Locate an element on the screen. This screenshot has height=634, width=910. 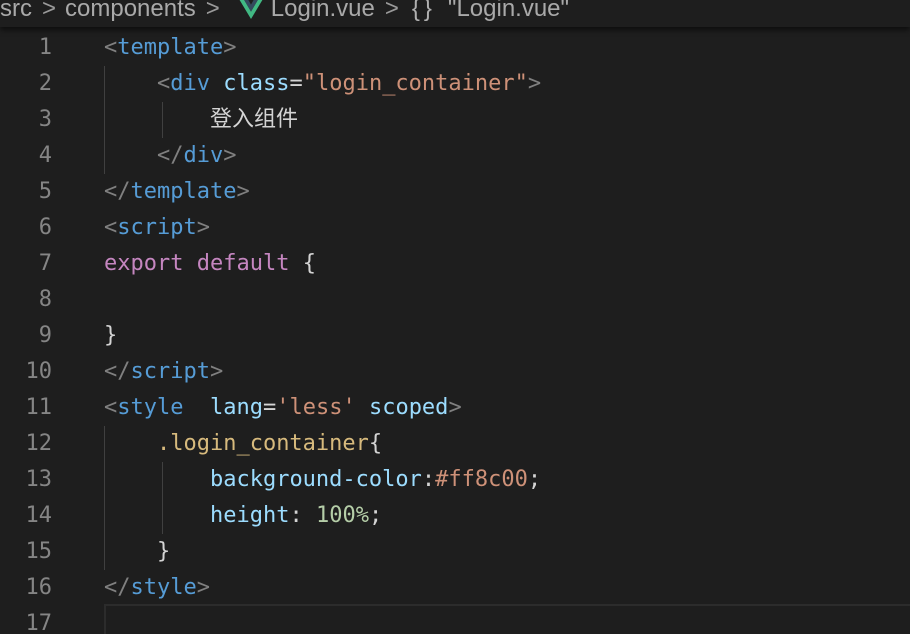
code-line: 9} is located at coordinates (455, 336).